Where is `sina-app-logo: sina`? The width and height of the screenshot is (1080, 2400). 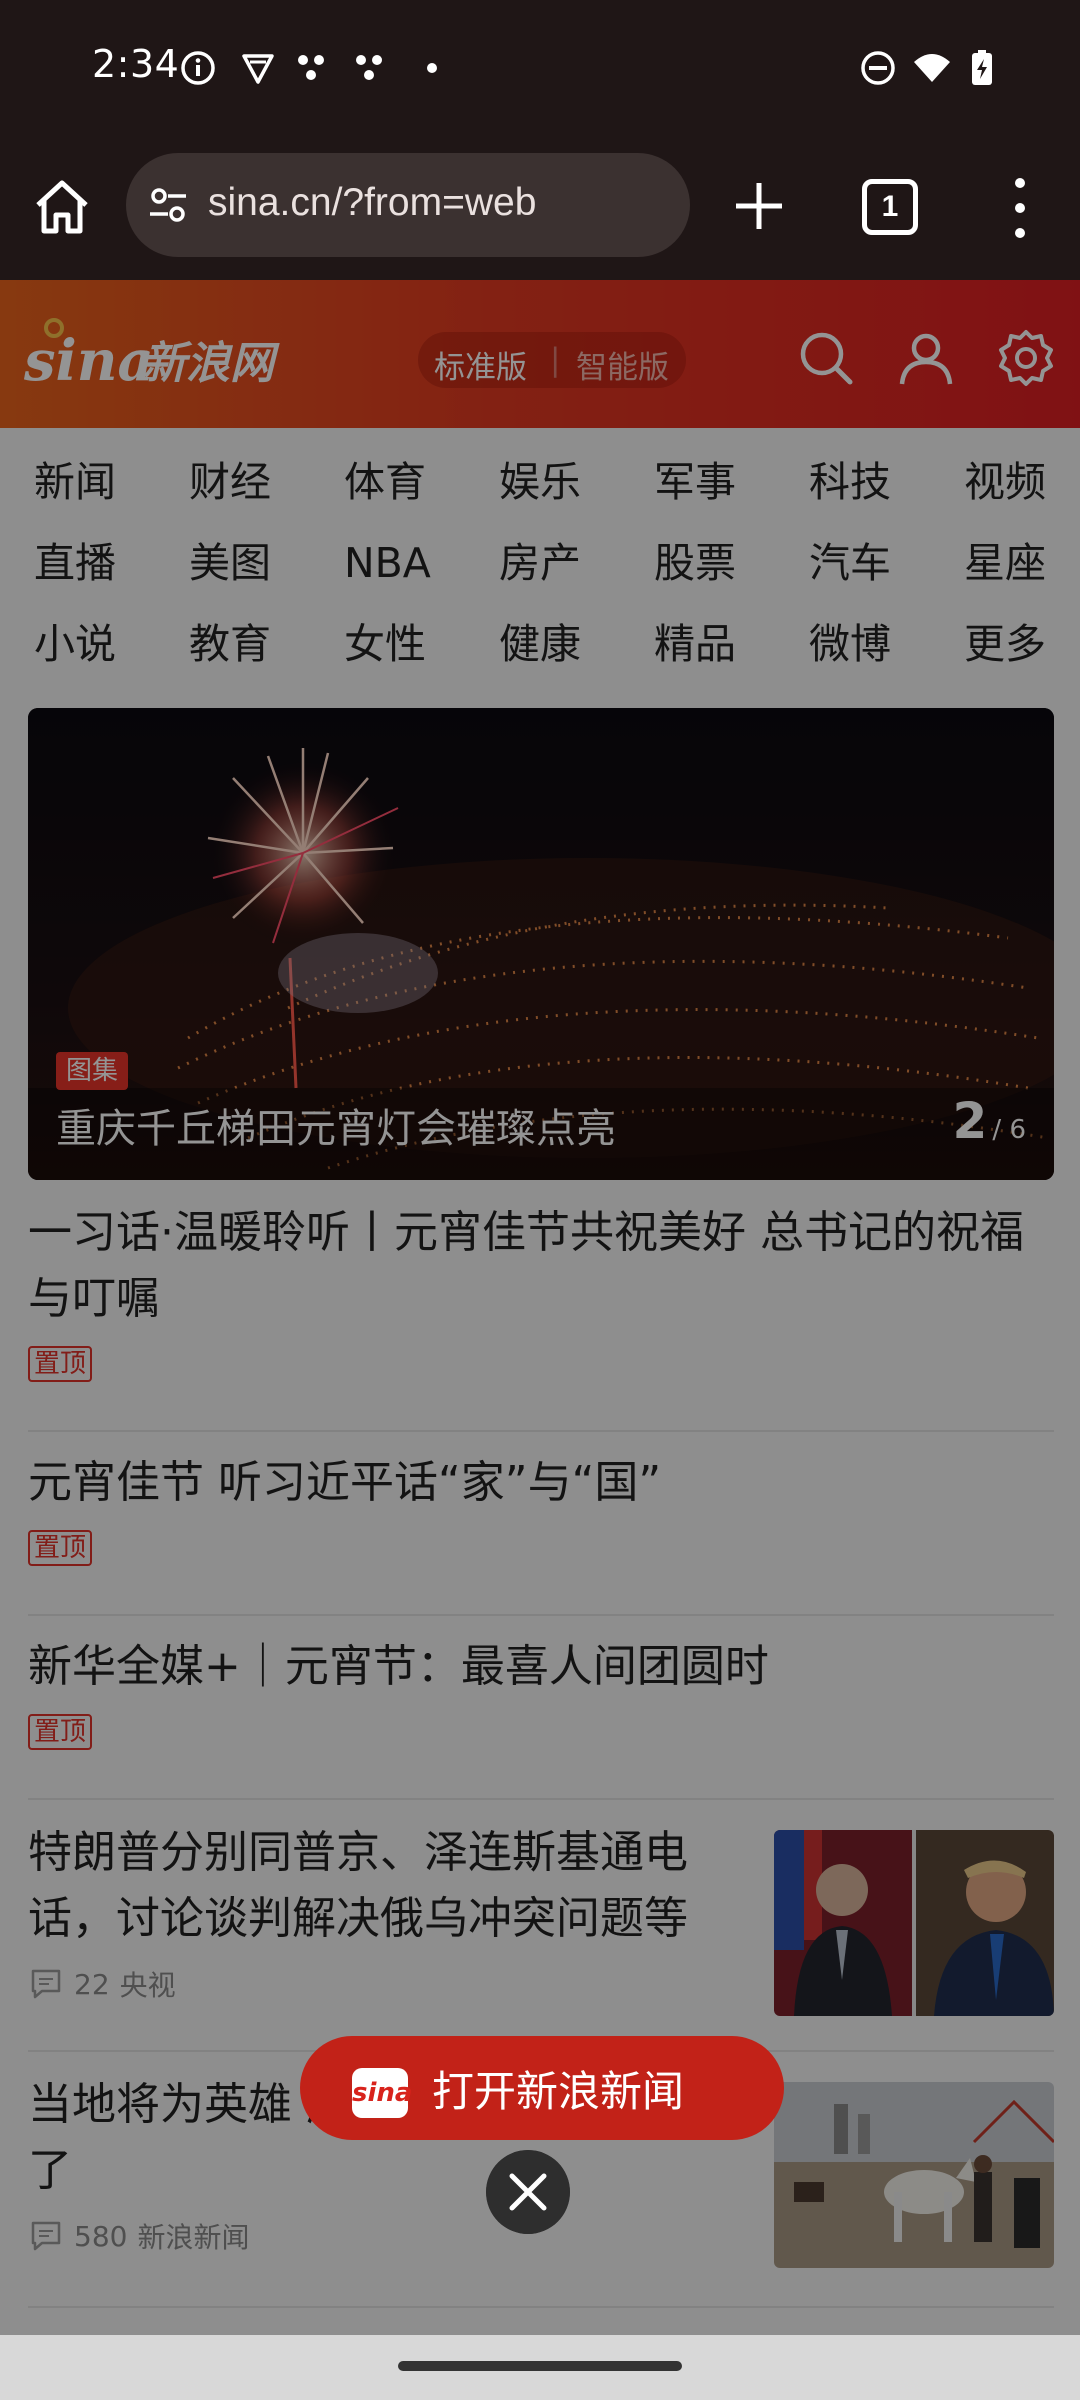 sina-app-logo: sina is located at coordinates (382, 2093).